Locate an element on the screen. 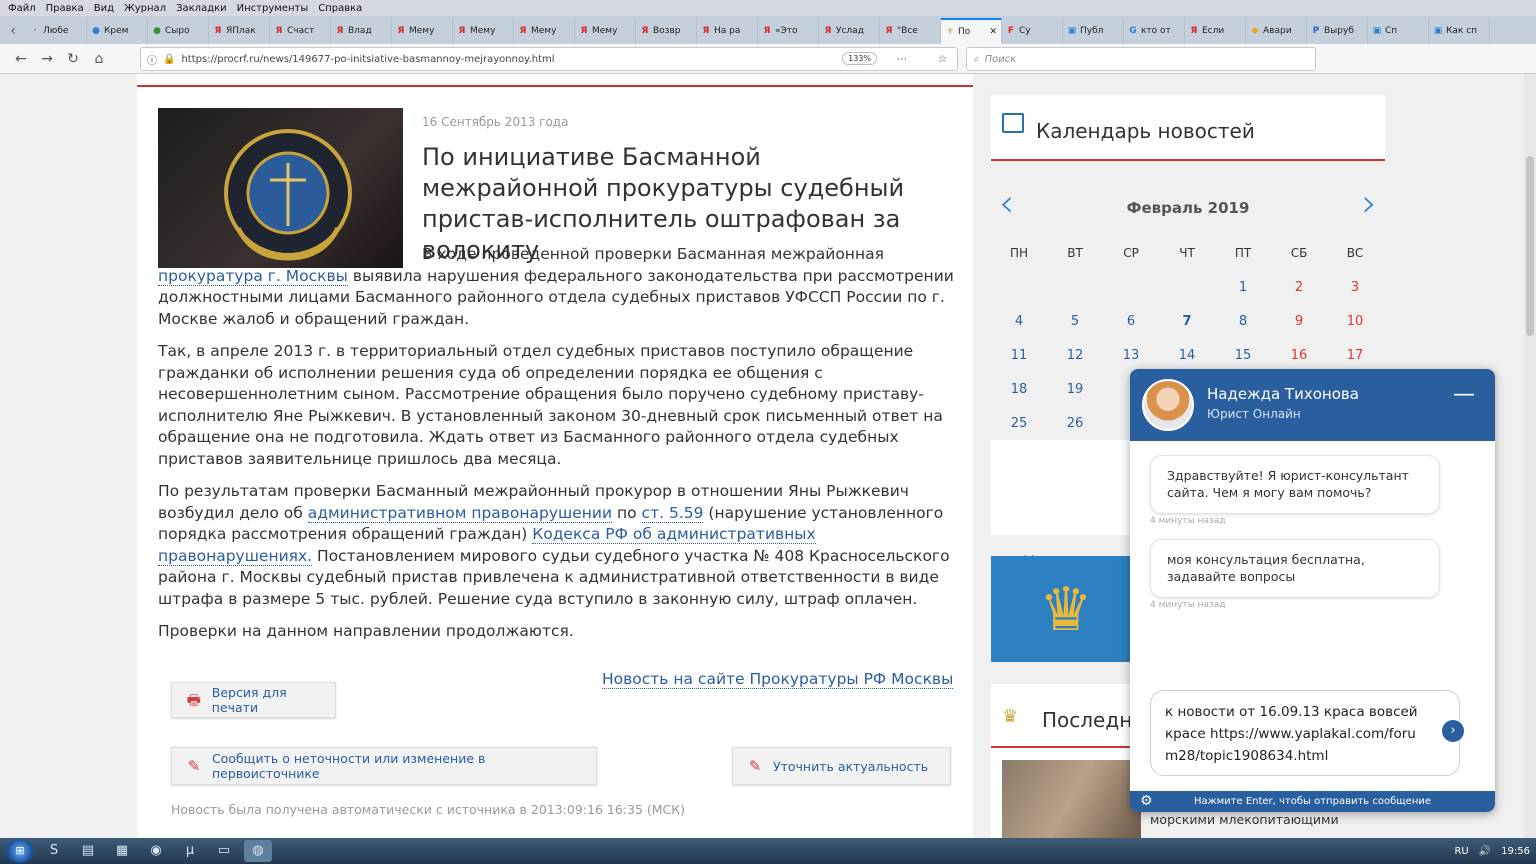 The image size is (1536, 864). browser-tab: Gкто от is located at coordinates (1154, 31).